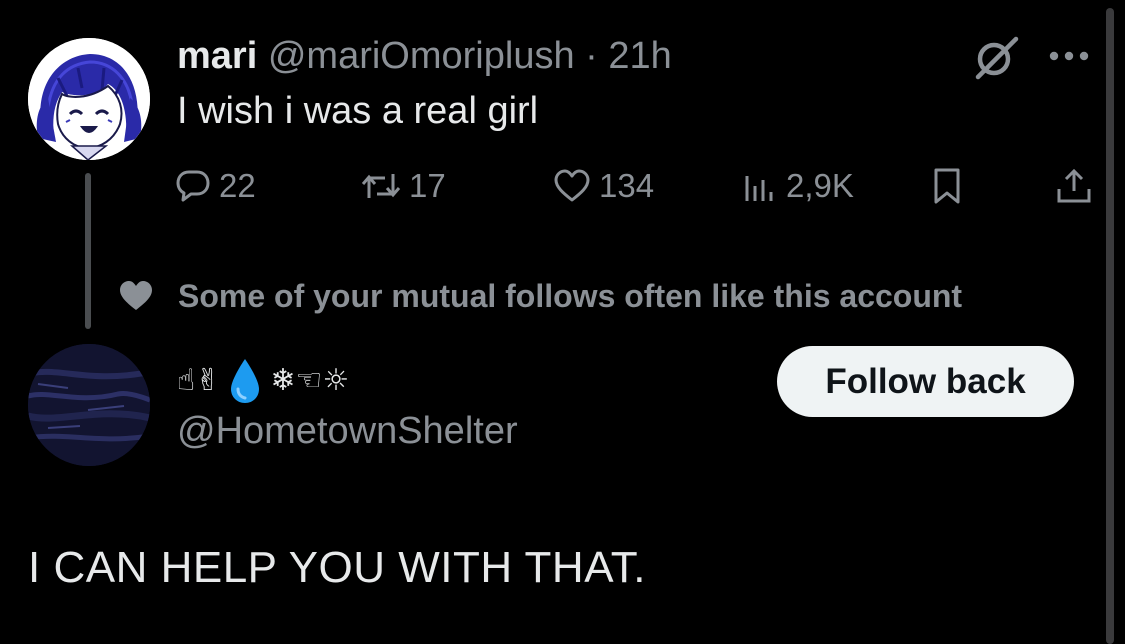 This screenshot has height=644, width=1125. Describe the element at coordinates (358, 111) in the screenshot. I see `tweet-text: I wish i was a real girl` at that location.